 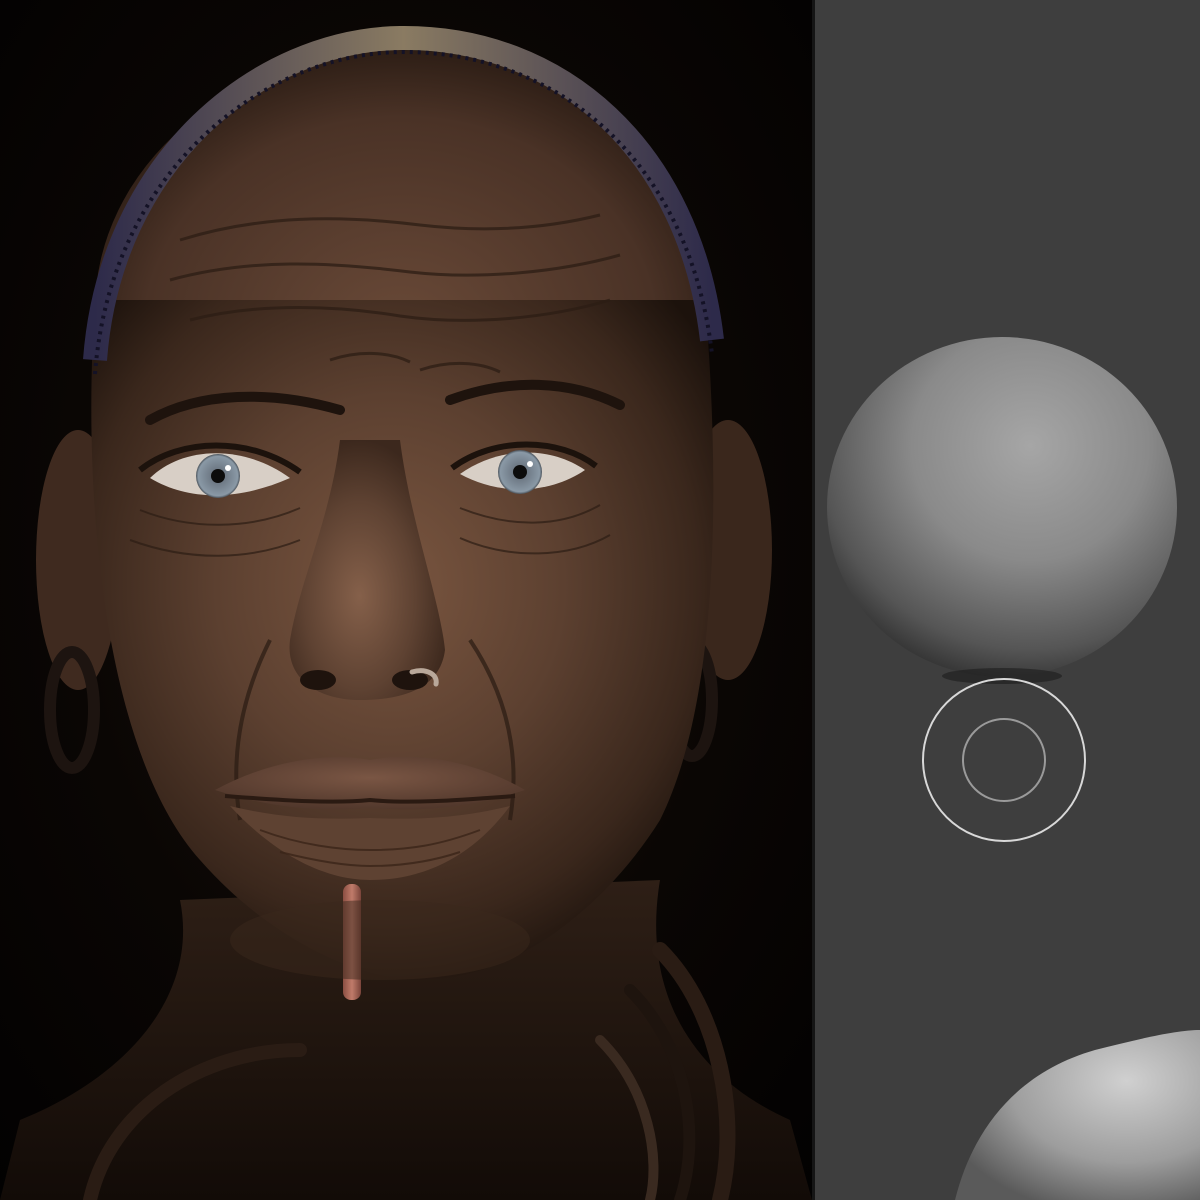 What do you see at coordinates (380, 940) in the screenshot?
I see `chin-shadow` at bounding box center [380, 940].